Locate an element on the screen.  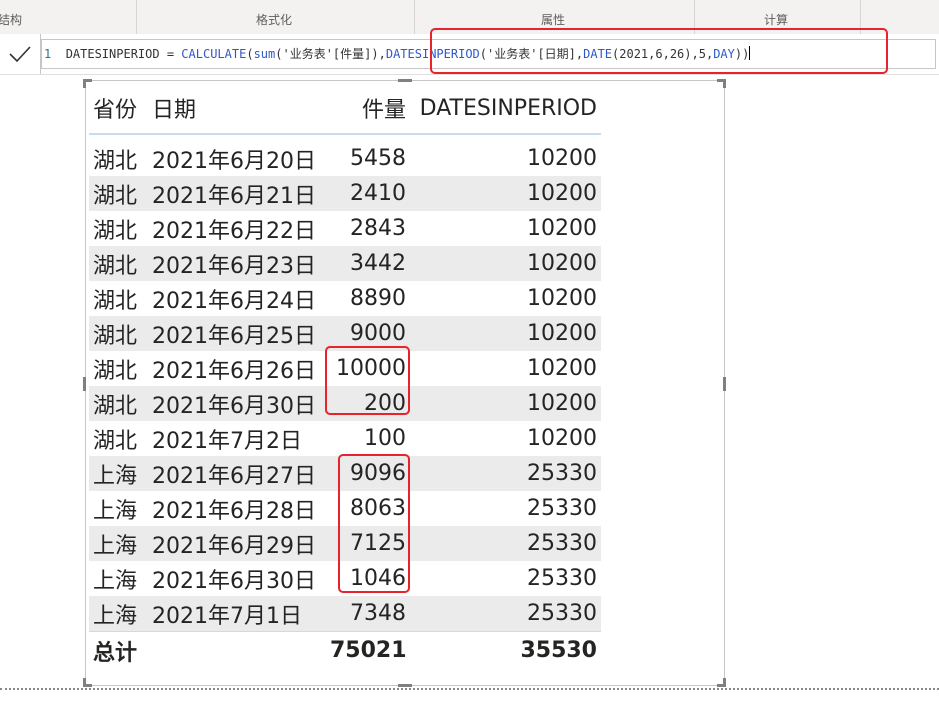
table-row: 湖北 2021年6月21日 2410 10200 is located at coordinates (345, 193).